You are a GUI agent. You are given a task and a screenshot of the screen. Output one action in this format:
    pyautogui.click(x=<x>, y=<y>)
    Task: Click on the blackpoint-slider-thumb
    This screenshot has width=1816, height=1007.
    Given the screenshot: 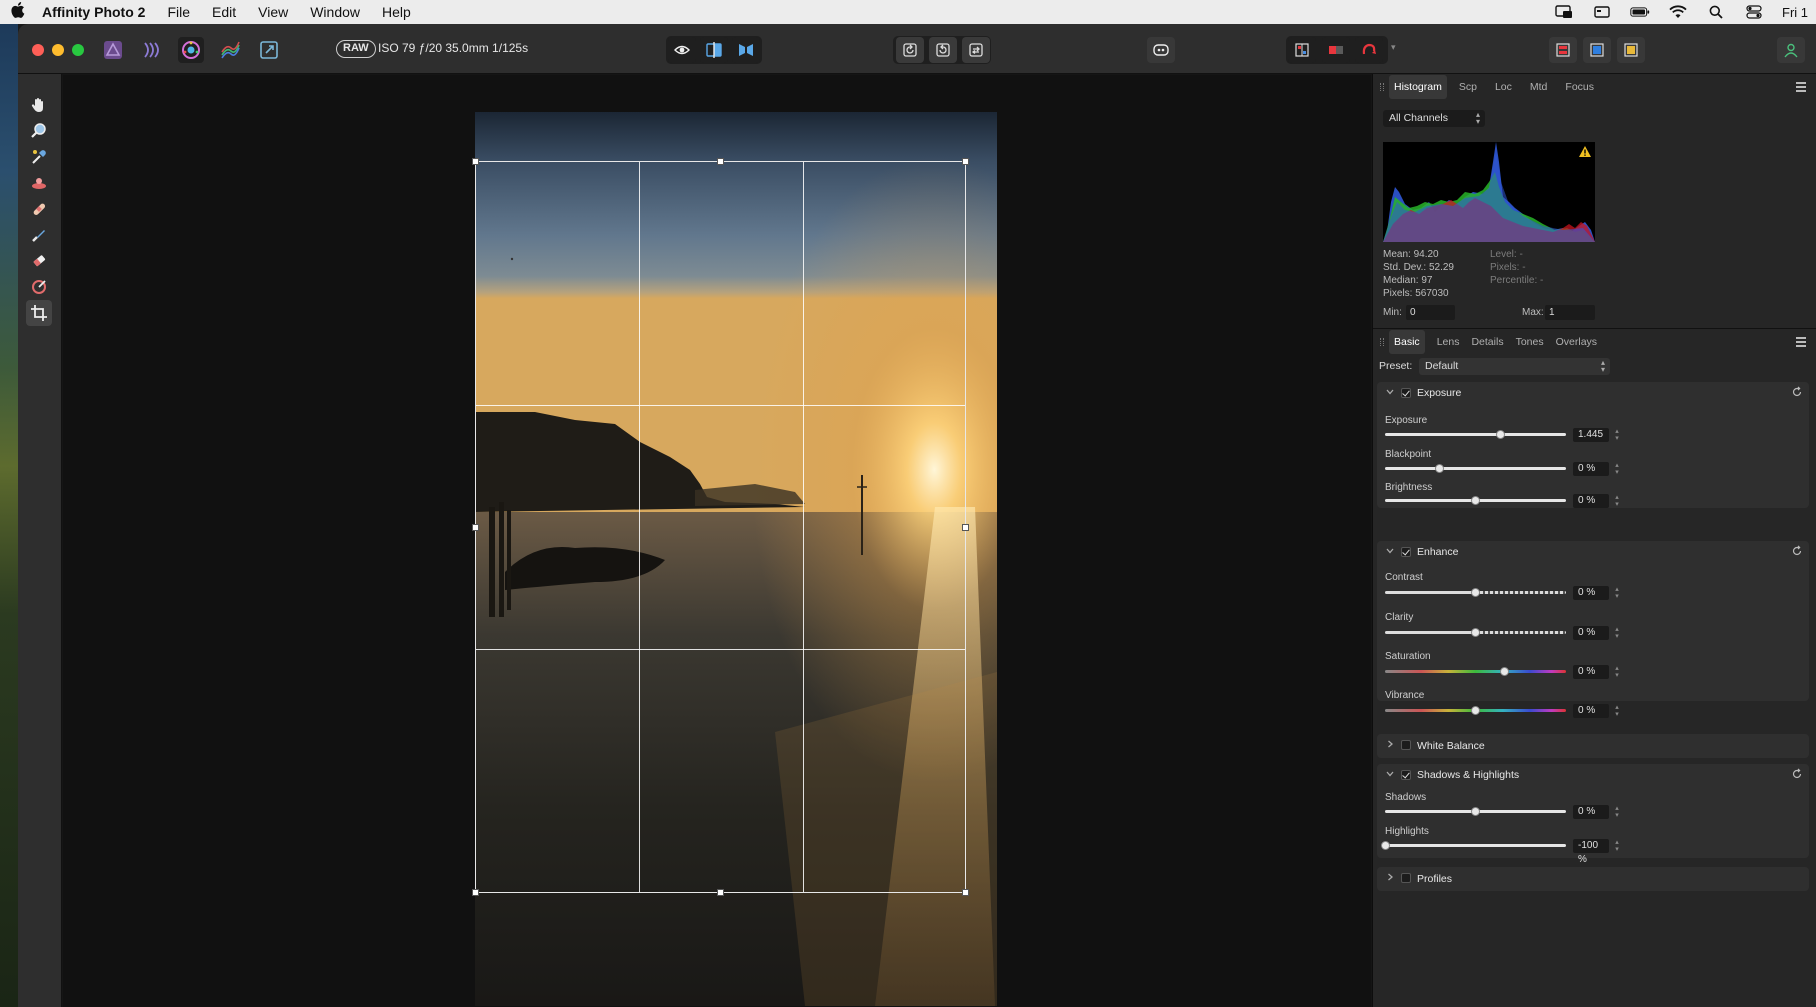 What is the action you would take?
    pyautogui.click(x=1439, y=468)
    